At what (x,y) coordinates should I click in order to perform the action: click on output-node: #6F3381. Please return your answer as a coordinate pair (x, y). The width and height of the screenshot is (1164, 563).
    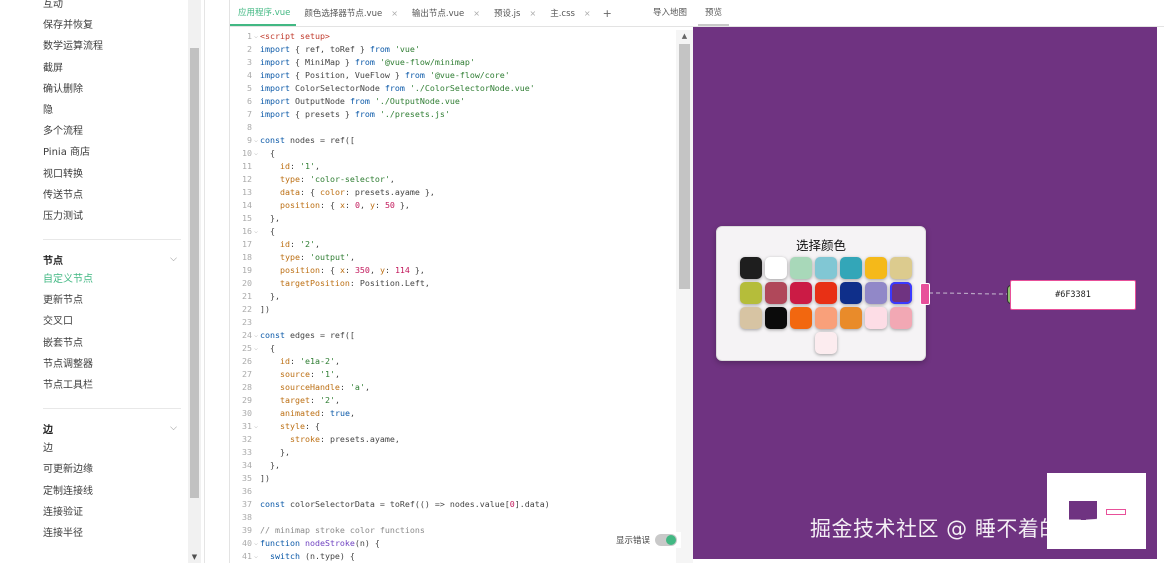
    Looking at the image, I should click on (1073, 295).